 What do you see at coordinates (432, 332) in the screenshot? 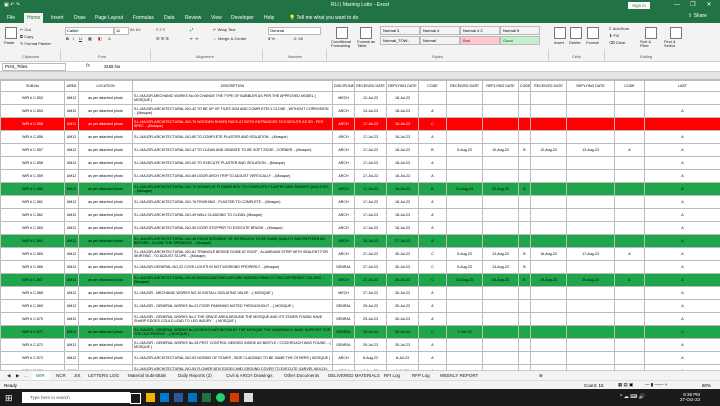
I see `table-cell-c1: C` at bounding box center [432, 332].